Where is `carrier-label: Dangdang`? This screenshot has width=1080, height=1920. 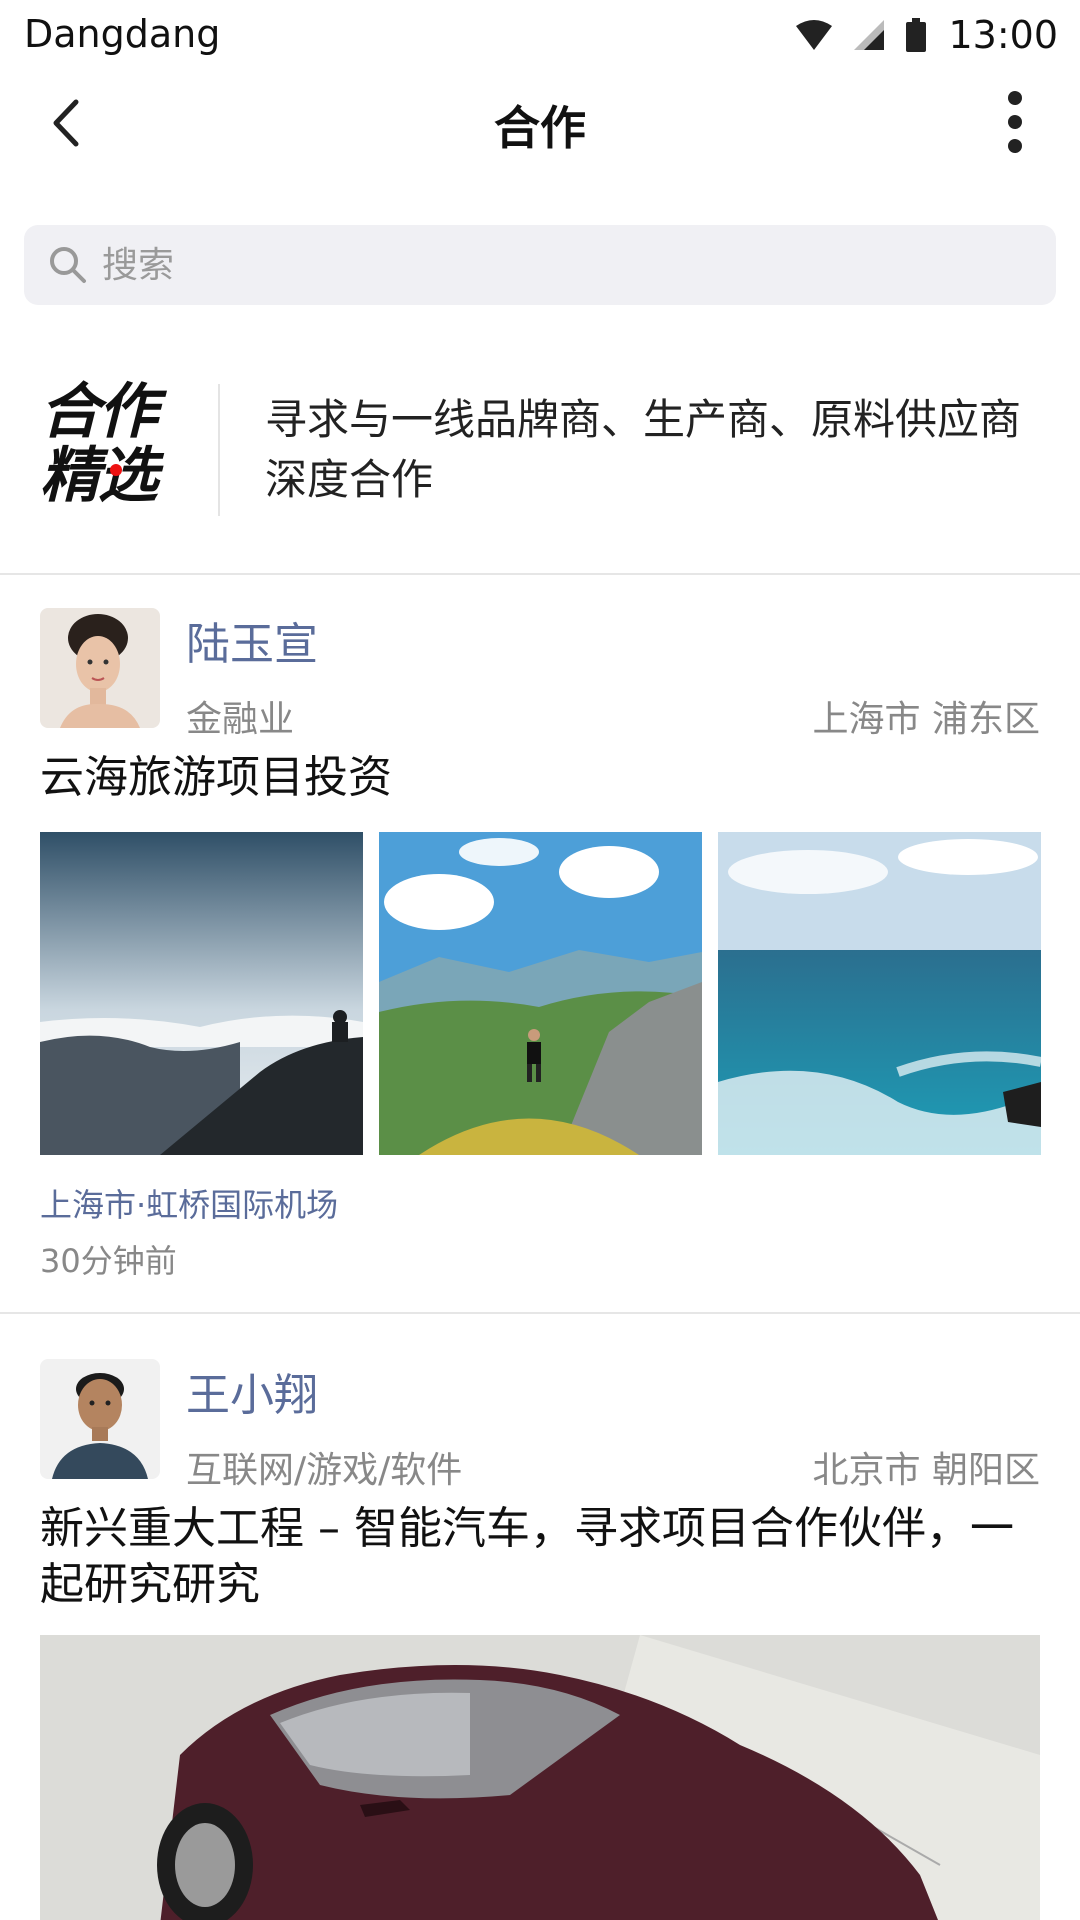
carrier-label: Dangdang is located at coordinates (122, 34).